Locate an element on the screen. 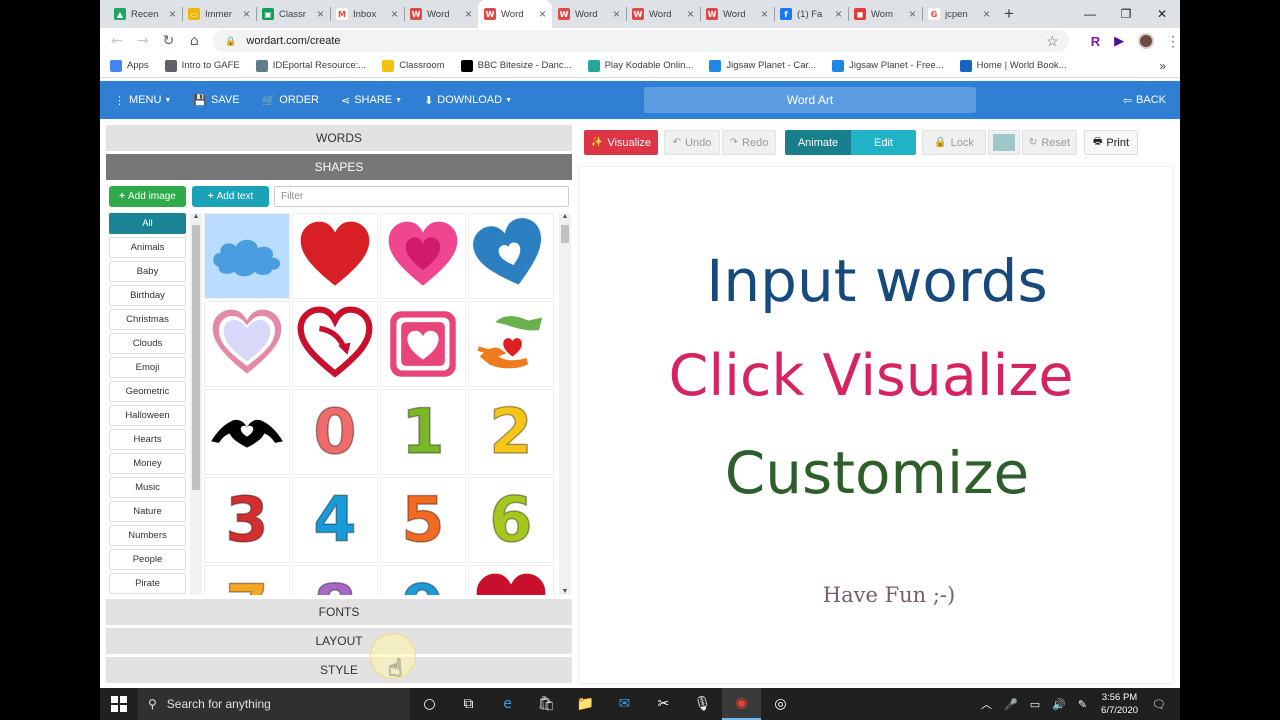  taskbar-search: ⚲ Search for anything is located at coordinates (274, 704).